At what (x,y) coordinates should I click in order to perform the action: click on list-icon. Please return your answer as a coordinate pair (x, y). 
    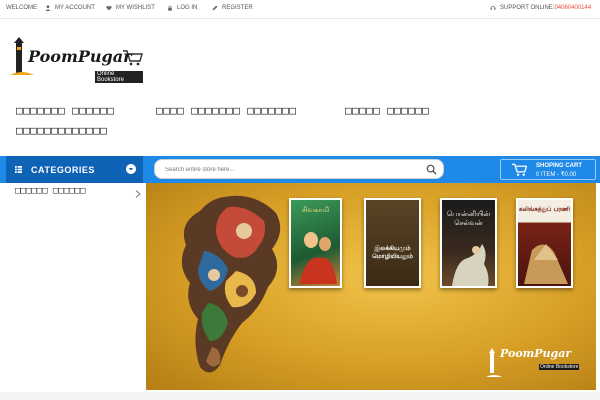
    Looking at the image, I should click on (18, 169).